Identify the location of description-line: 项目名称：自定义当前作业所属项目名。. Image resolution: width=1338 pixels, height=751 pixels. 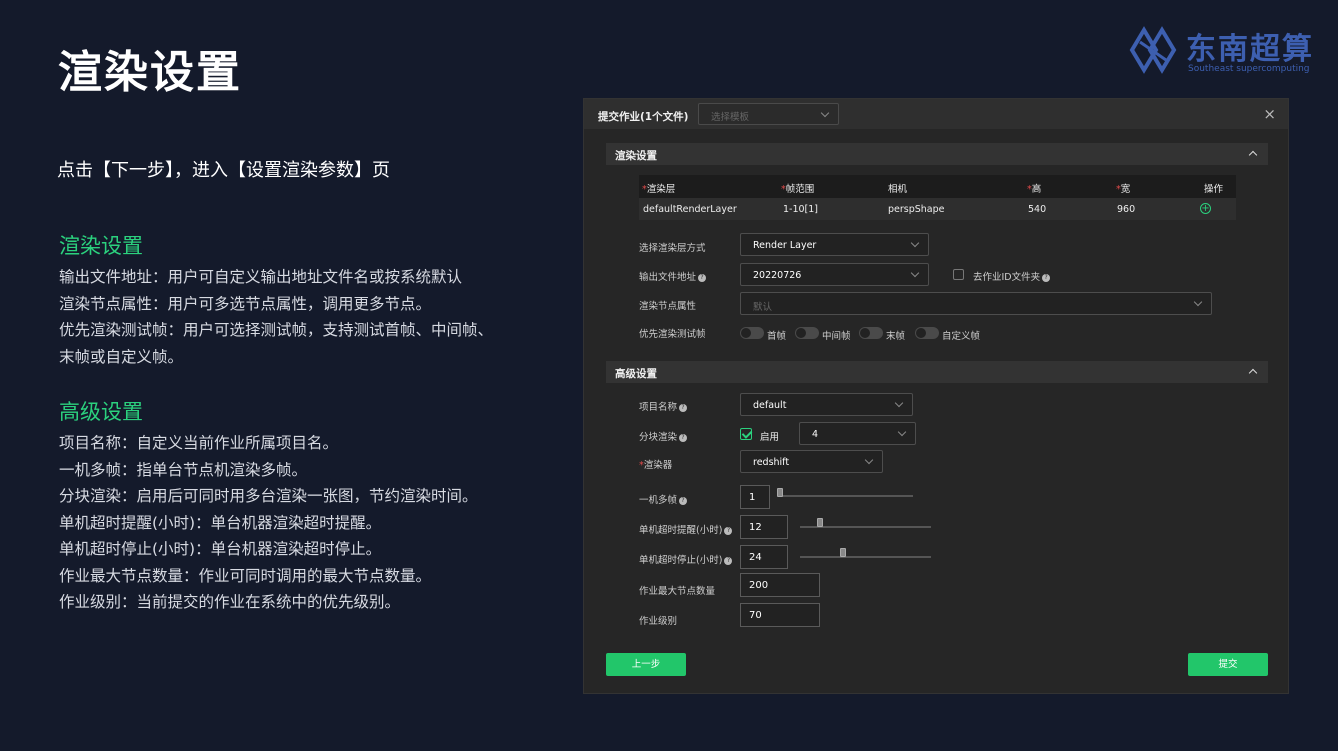
(199, 443).